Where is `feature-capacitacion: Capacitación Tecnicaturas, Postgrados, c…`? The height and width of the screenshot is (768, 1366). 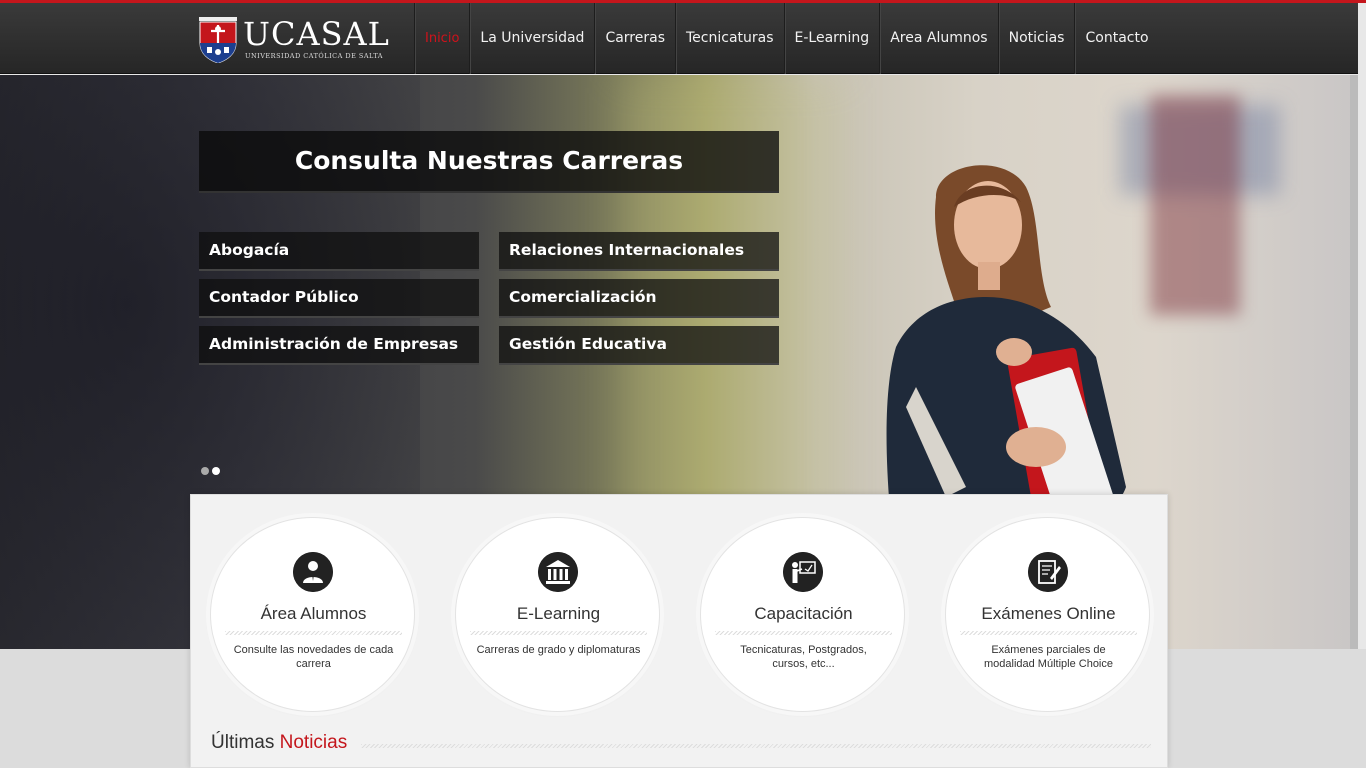 feature-capacitacion: Capacitación Tecnicaturas, Postgrados, c… is located at coordinates (802, 614).